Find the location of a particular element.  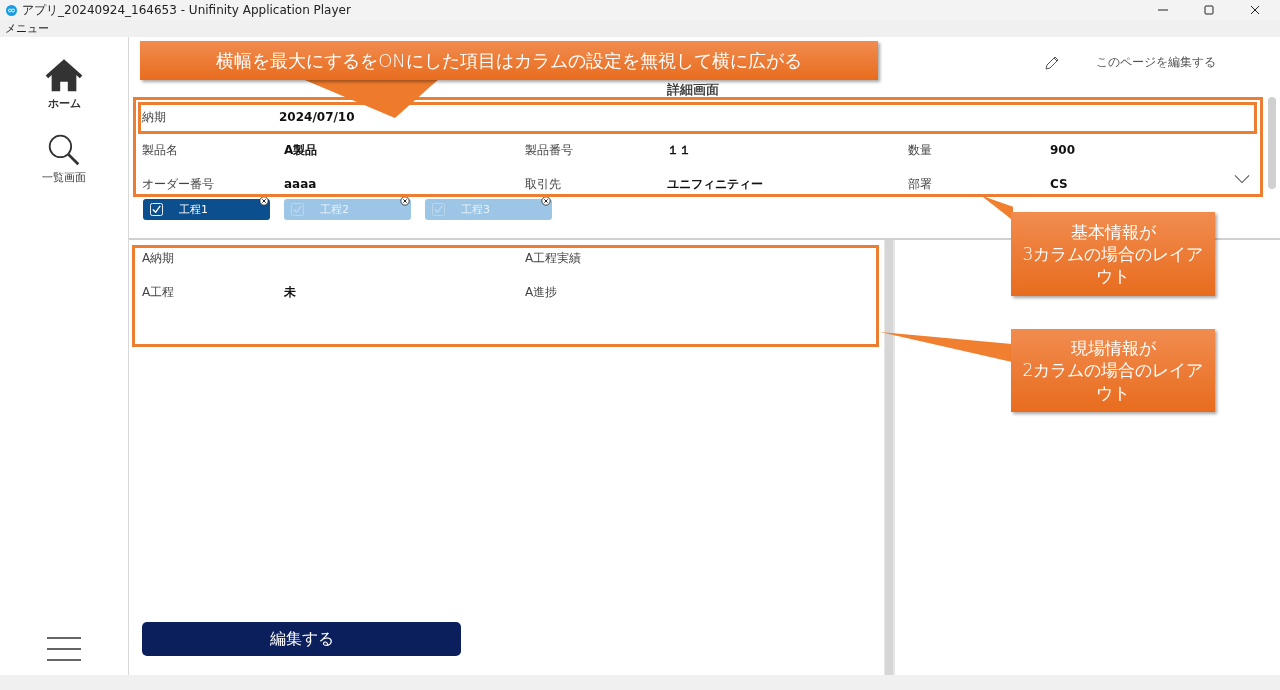

field-label: 製品名 is located at coordinates (160, 150).